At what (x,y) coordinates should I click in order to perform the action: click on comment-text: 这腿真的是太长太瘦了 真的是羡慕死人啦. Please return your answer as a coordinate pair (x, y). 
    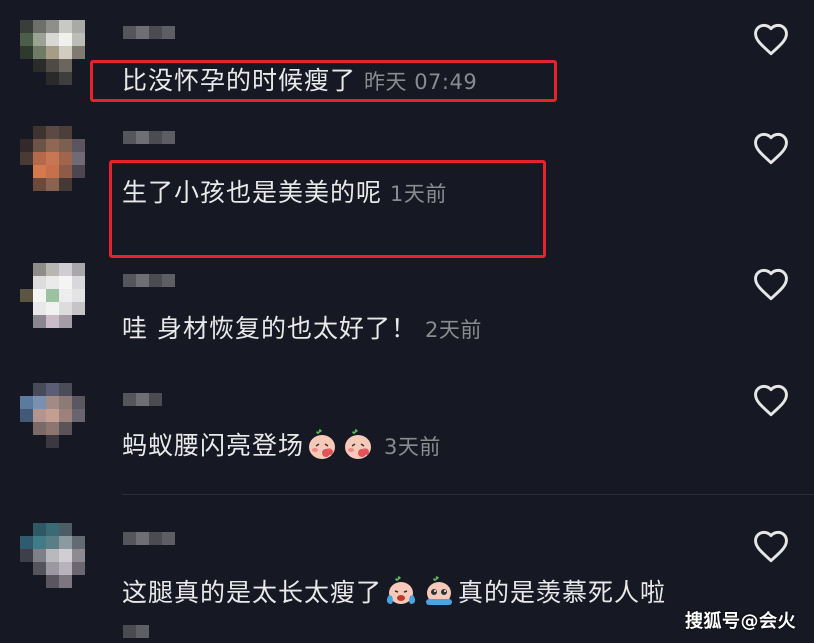
    Looking at the image, I should click on (394, 595).